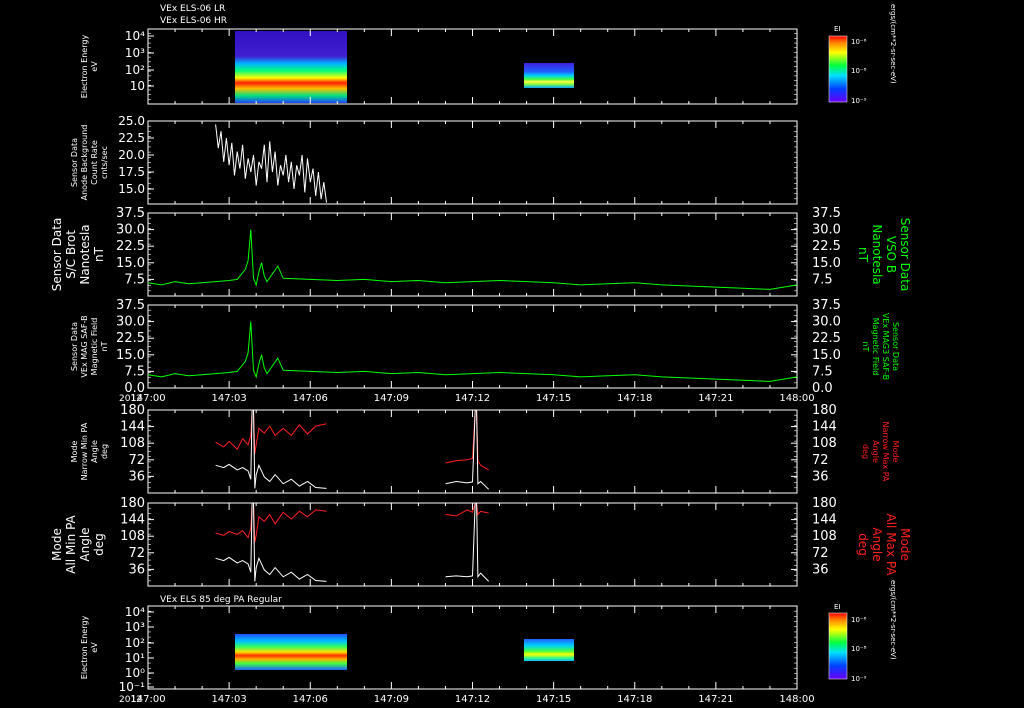 The image size is (1024, 708). What do you see at coordinates (865, 451) in the screenshot?
I see `panel-5-ylabel-right-line: deg` at bounding box center [865, 451].